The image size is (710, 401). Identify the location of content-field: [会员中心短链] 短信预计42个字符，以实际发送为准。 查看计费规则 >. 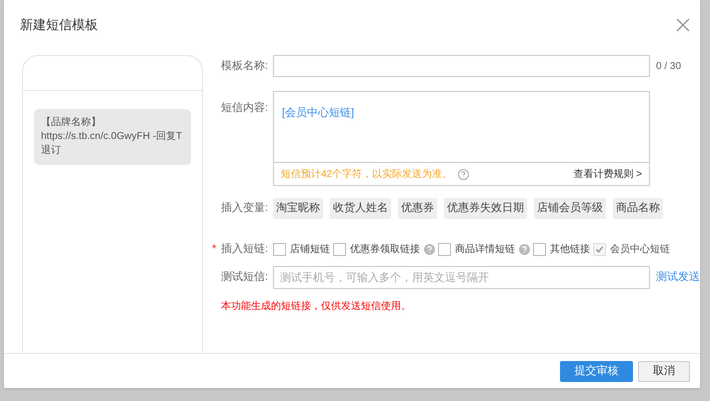
(461, 138).